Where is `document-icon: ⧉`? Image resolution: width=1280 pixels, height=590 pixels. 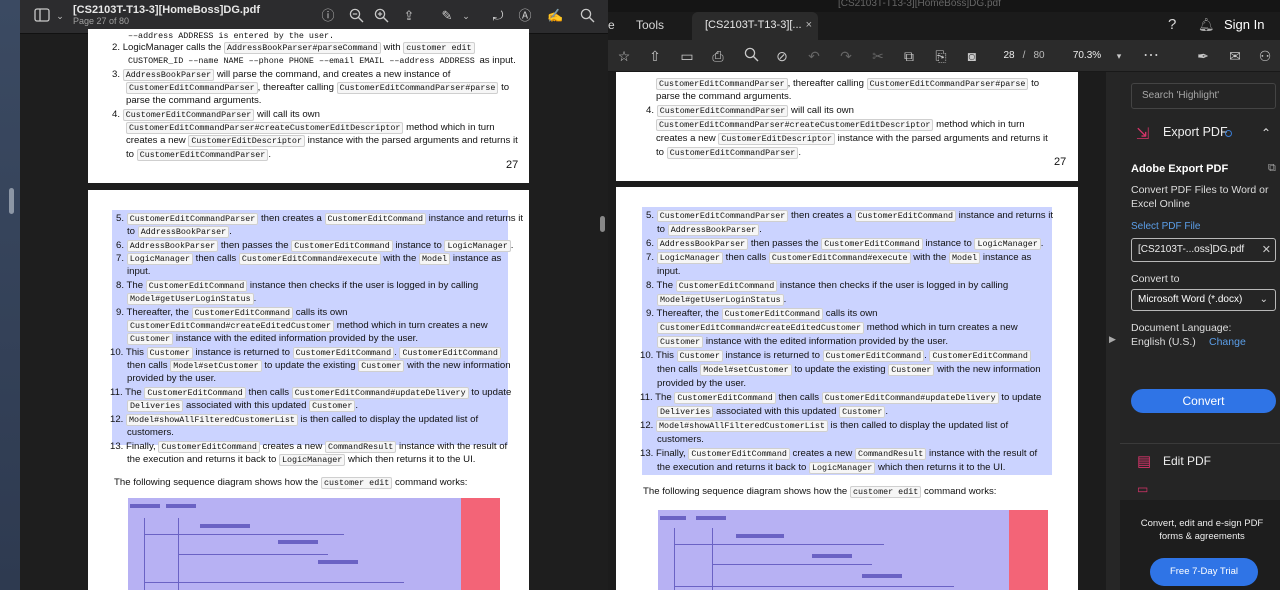 document-icon: ⧉ is located at coordinates (1272, 168).